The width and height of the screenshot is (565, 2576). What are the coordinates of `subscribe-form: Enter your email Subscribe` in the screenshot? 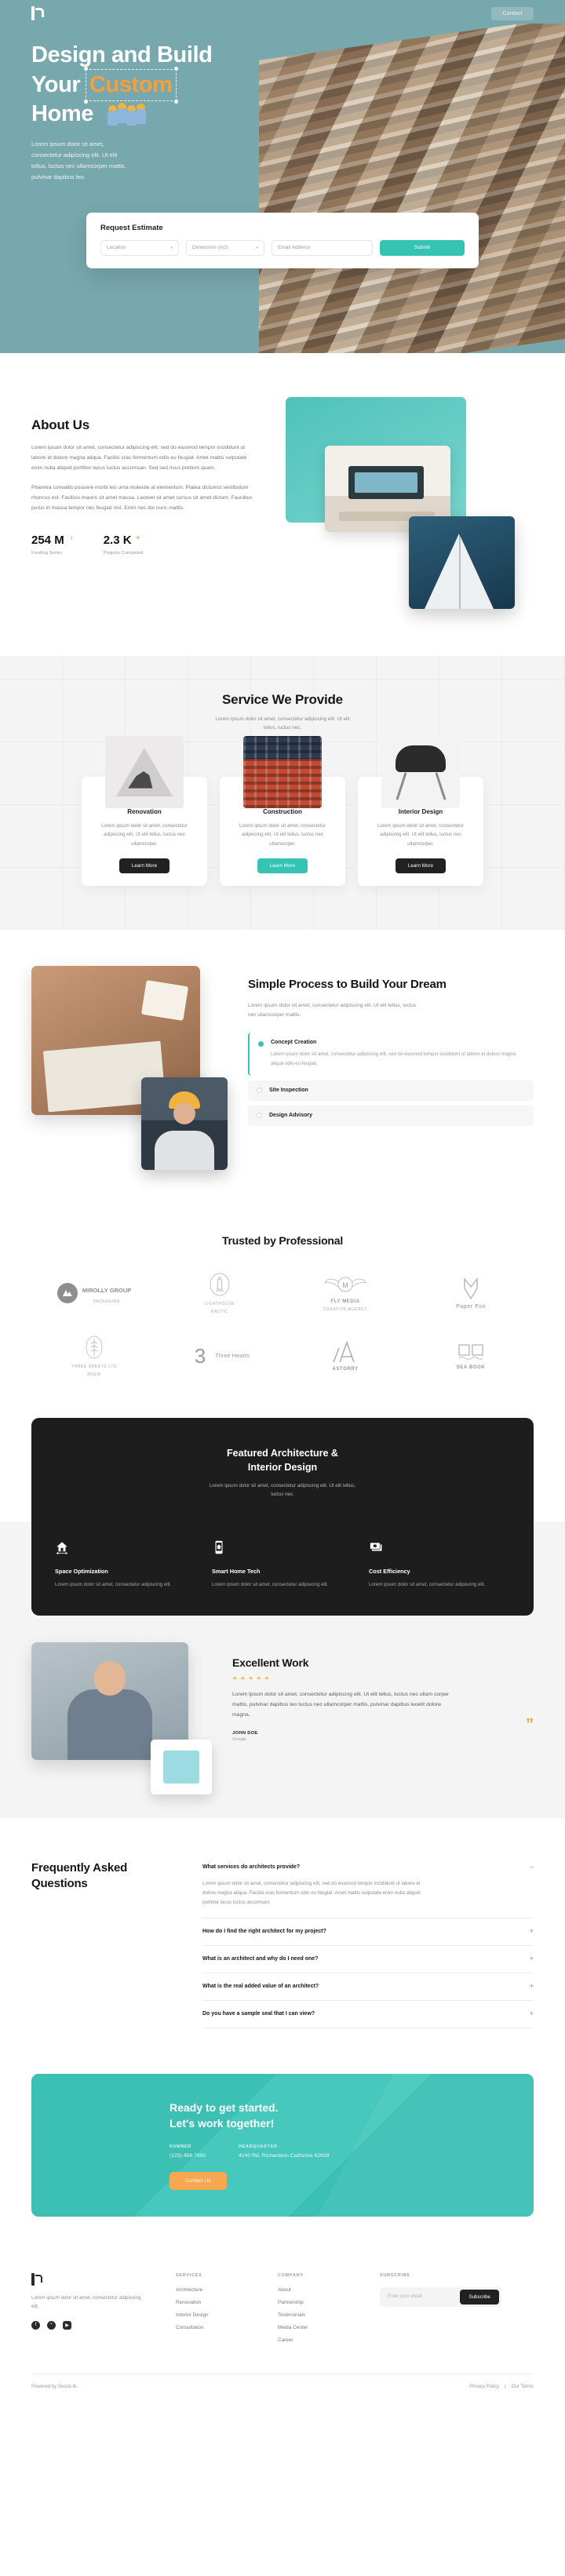 It's located at (440, 2296).